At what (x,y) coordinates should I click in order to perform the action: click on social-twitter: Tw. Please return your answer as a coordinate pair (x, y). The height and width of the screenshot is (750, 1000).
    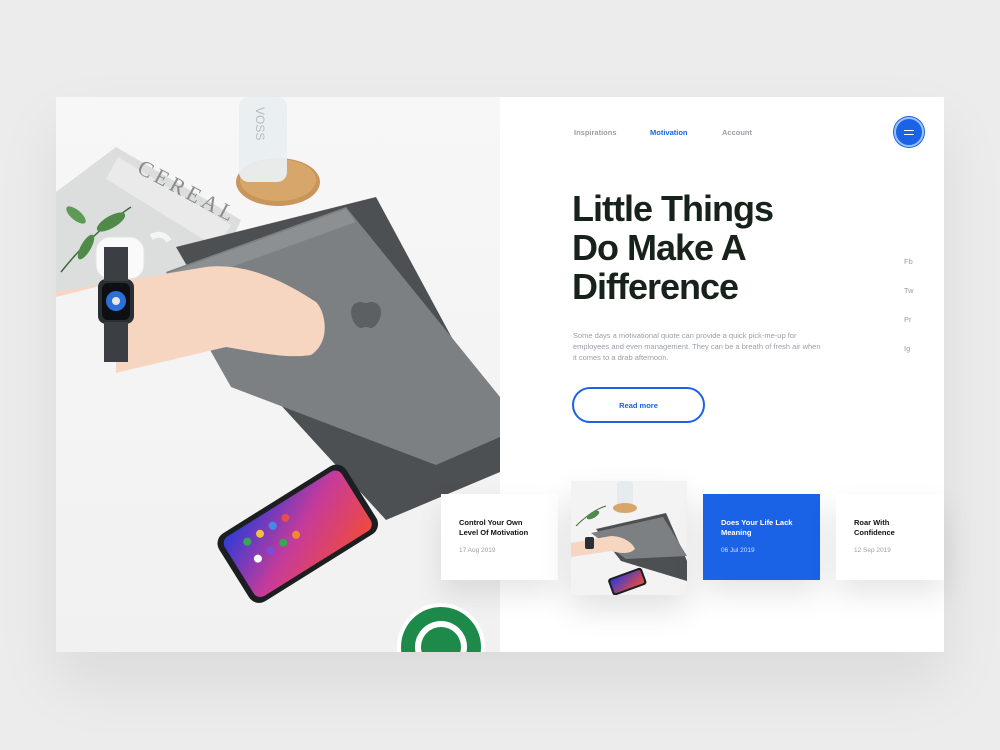
    Looking at the image, I should click on (909, 290).